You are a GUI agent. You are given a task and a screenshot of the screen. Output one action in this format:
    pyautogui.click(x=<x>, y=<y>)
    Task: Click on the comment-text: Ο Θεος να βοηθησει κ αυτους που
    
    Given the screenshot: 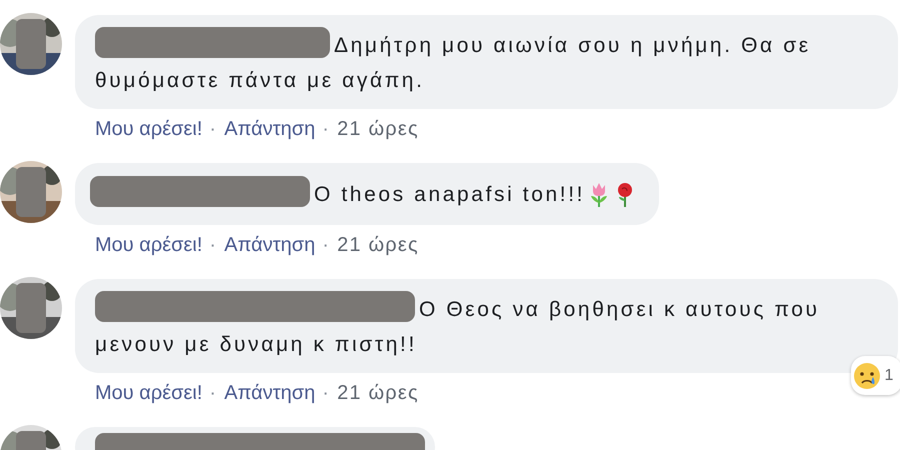 What is the action you would take?
    pyautogui.click(x=619, y=309)
    